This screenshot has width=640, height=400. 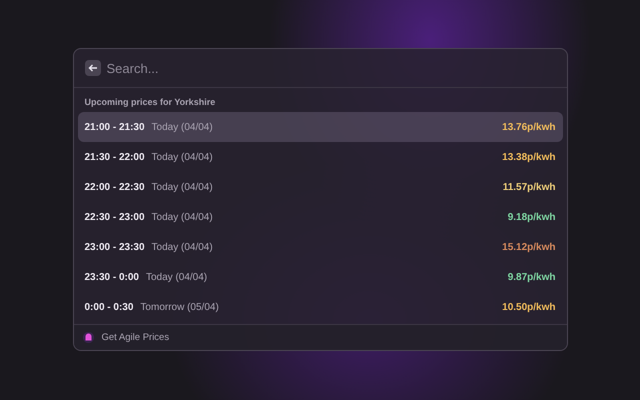 I want to click on price-list-item: 22:30 - 23:00 Today (04/04) 9.18p/kwh, so click(x=320, y=217).